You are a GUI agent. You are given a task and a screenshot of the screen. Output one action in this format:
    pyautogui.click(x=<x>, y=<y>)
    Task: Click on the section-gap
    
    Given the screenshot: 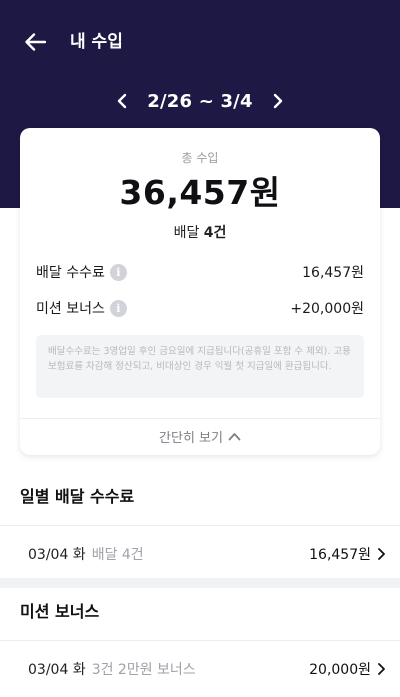 What is the action you would take?
    pyautogui.click(x=200, y=583)
    